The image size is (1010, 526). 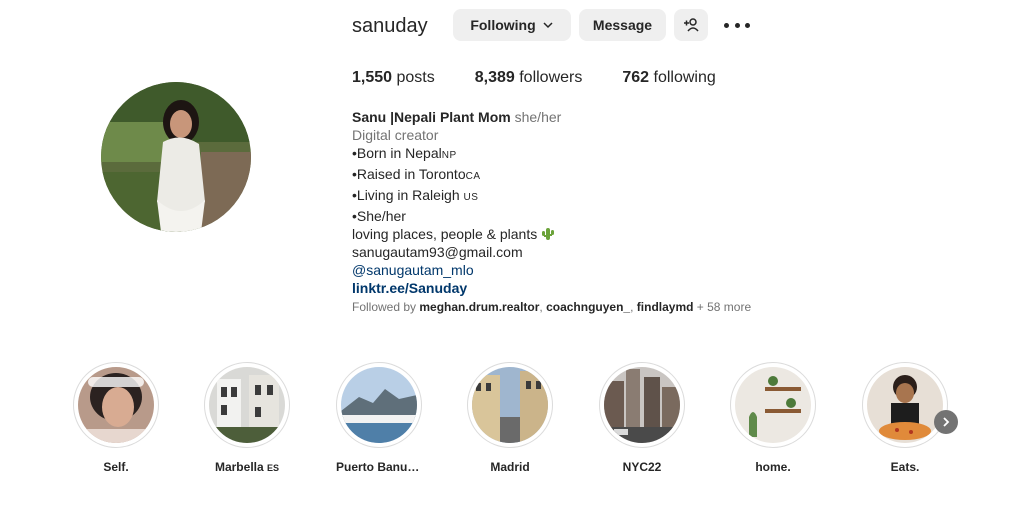 I want to click on message-button-label: Message, so click(x=622, y=25).